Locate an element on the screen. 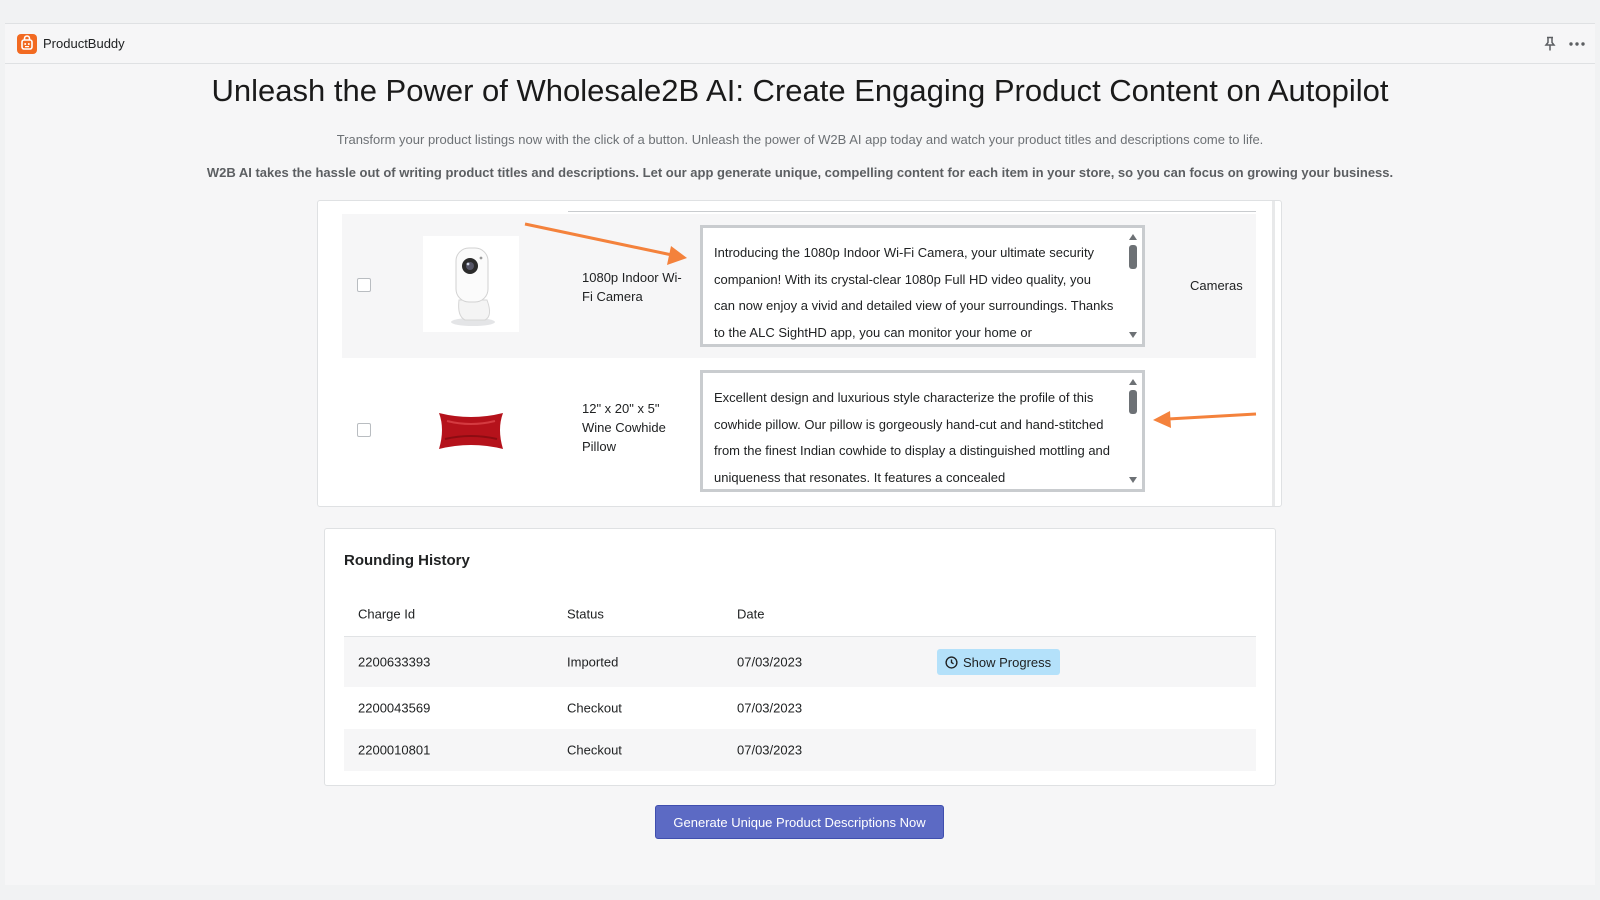 The height and width of the screenshot is (900, 1600). table-divider is located at coordinates (912, 211).